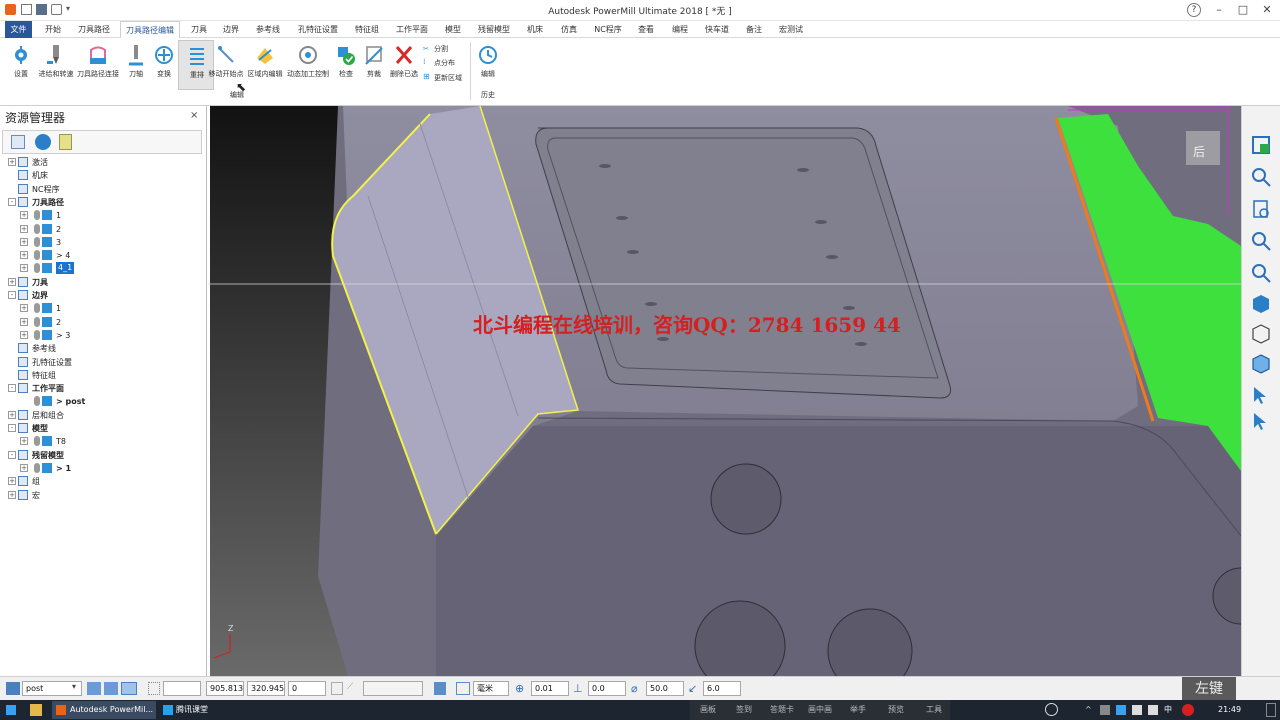 The height and width of the screenshot is (720, 1280). Describe the element at coordinates (103, 162) in the screenshot. I see `tree-item: + 激活` at that location.